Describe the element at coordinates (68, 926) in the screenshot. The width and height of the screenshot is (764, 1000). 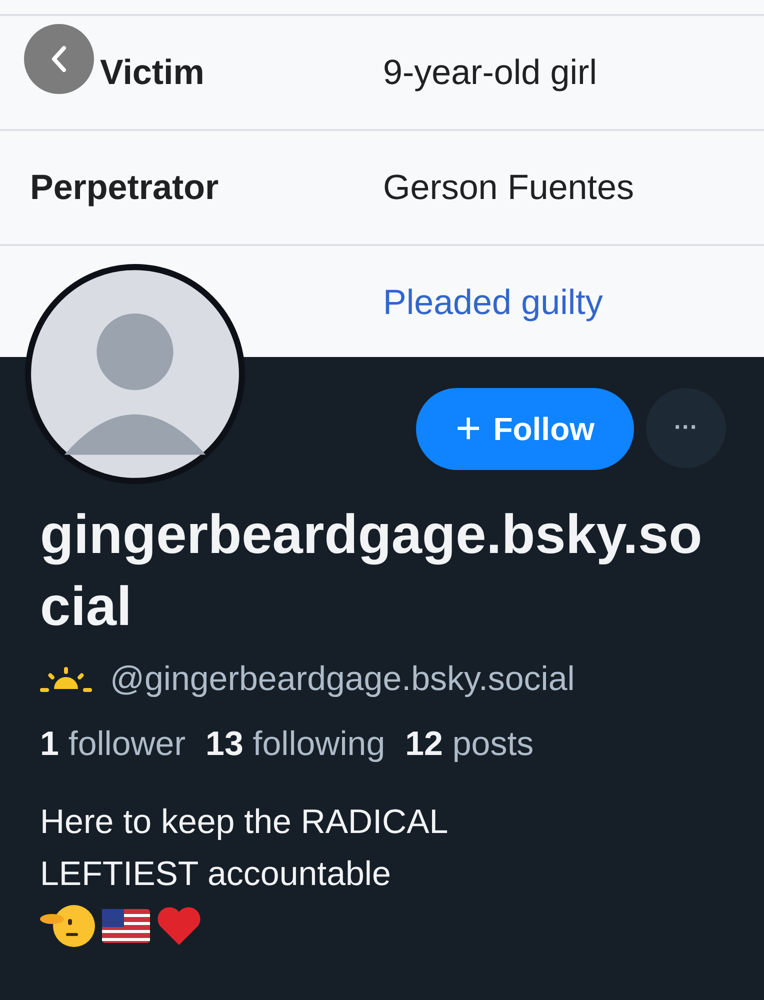
I see `salute-face-icon` at that location.